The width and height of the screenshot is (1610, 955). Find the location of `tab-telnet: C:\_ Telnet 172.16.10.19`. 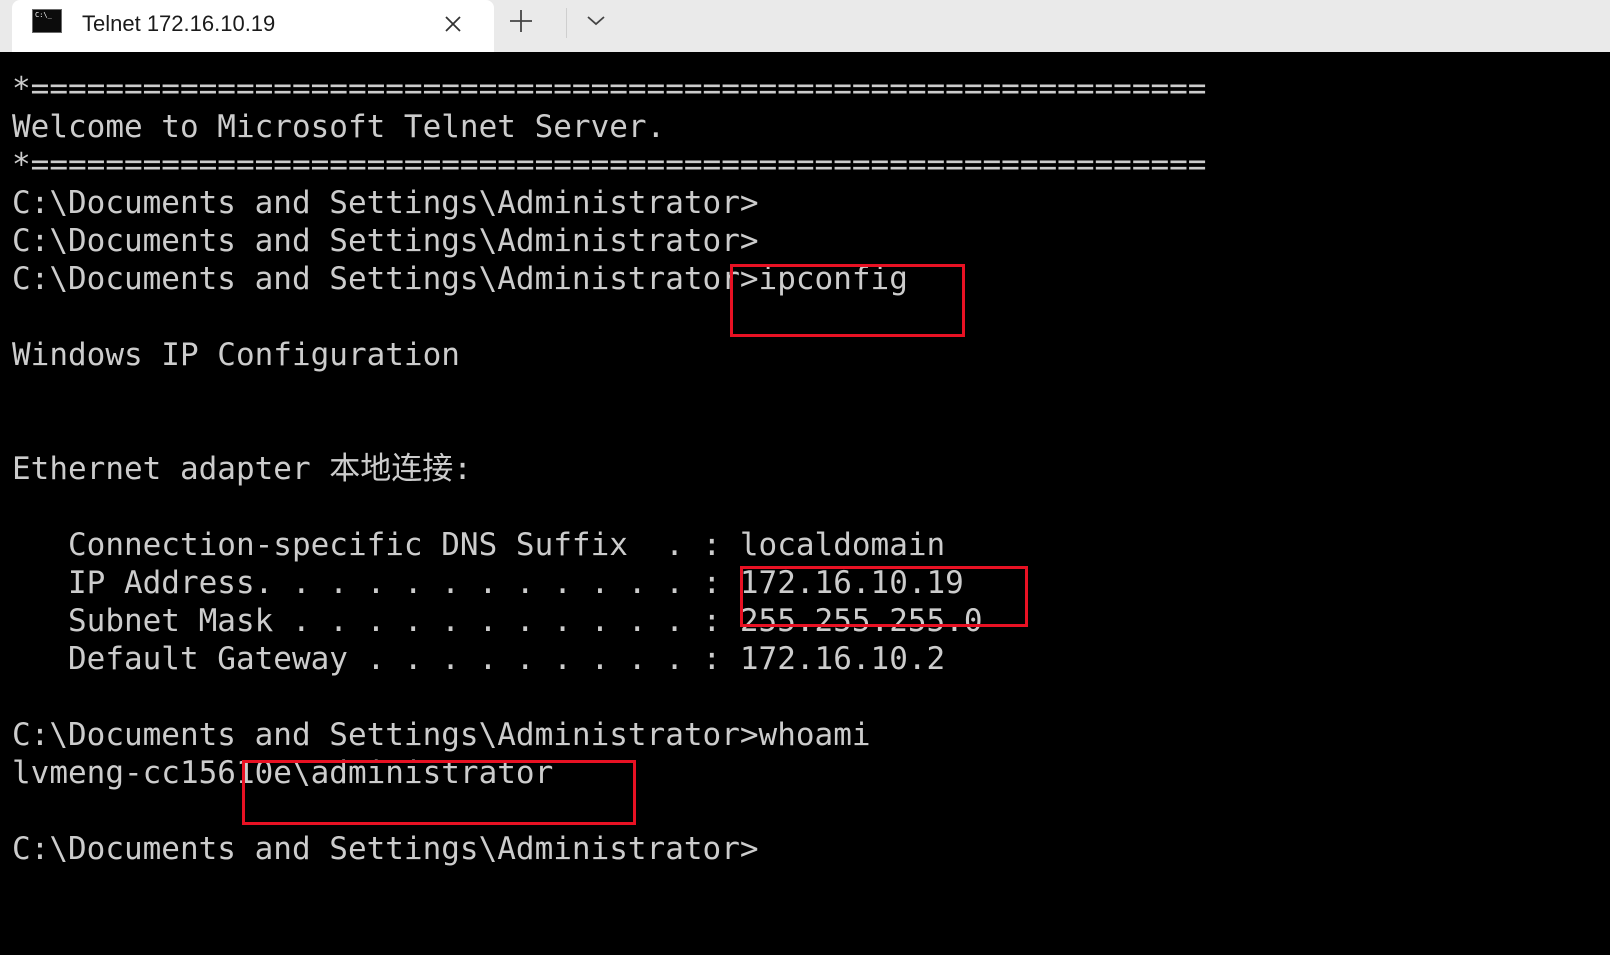

tab-telnet: C:\_ Telnet 172.16.10.19 is located at coordinates (253, 26).